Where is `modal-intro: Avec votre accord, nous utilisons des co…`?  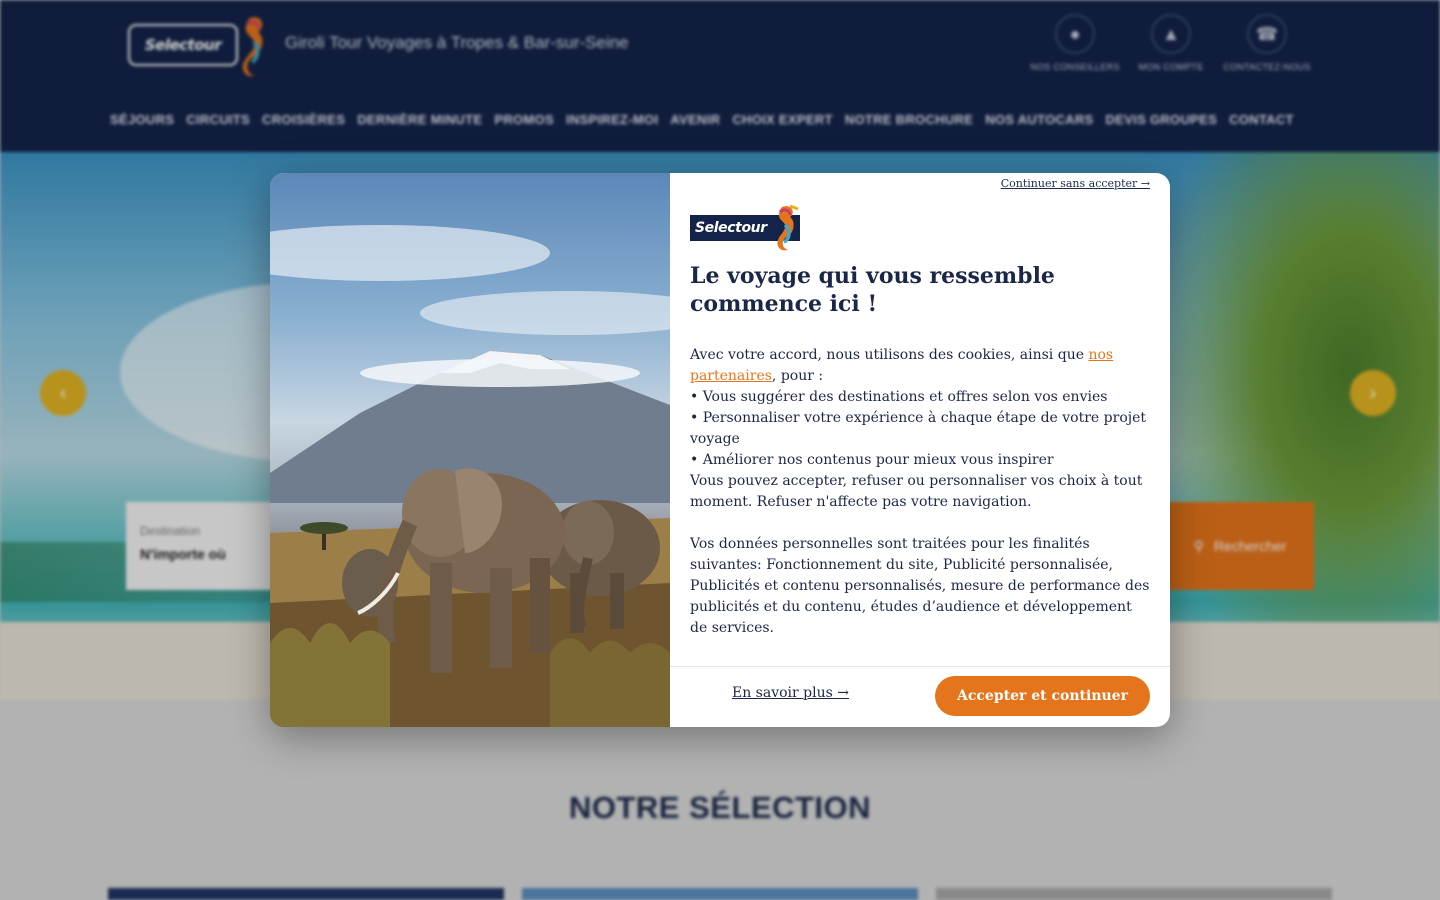
modal-intro: Avec votre accord, nous utilisons des co… is located at coordinates (920, 366).